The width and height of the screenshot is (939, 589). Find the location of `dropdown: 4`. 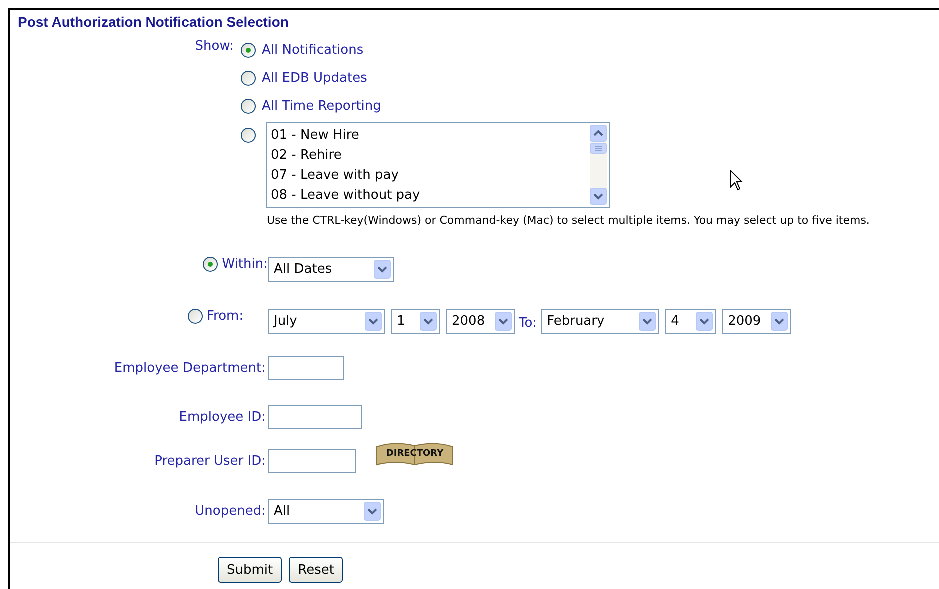

dropdown: 4 is located at coordinates (690, 321).